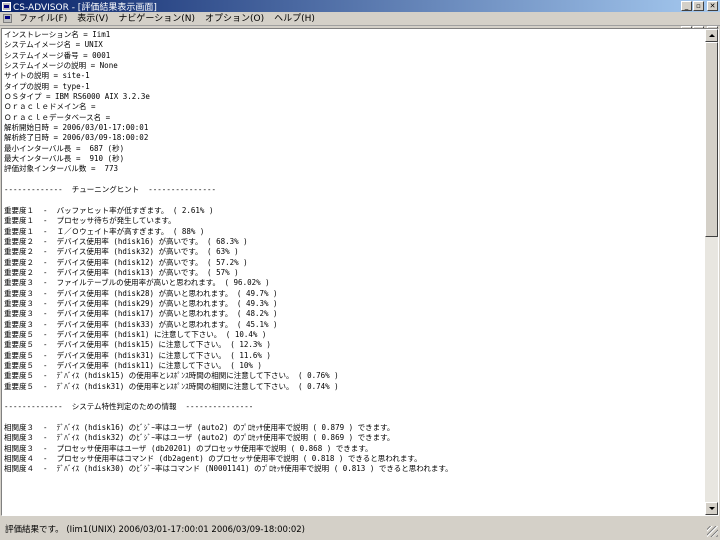 This screenshot has width=720, height=540. I want to click on scroll-thumb, so click(711, 139).